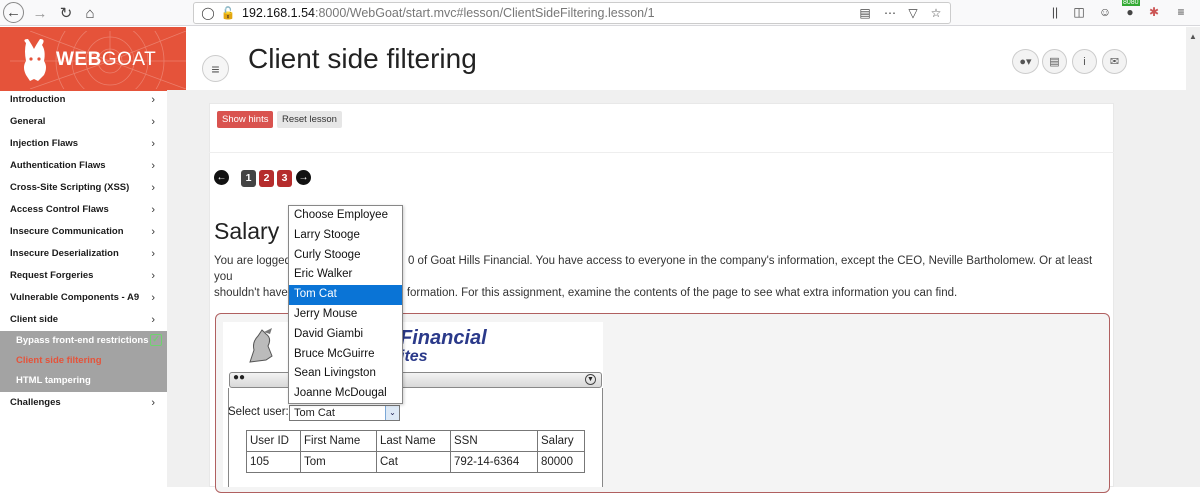 The width and height of the screenshot is (1200, 493). I want to click on sidebar-item-xss: Cross-Site Scripting (XSS) ›, so click(83, 188).